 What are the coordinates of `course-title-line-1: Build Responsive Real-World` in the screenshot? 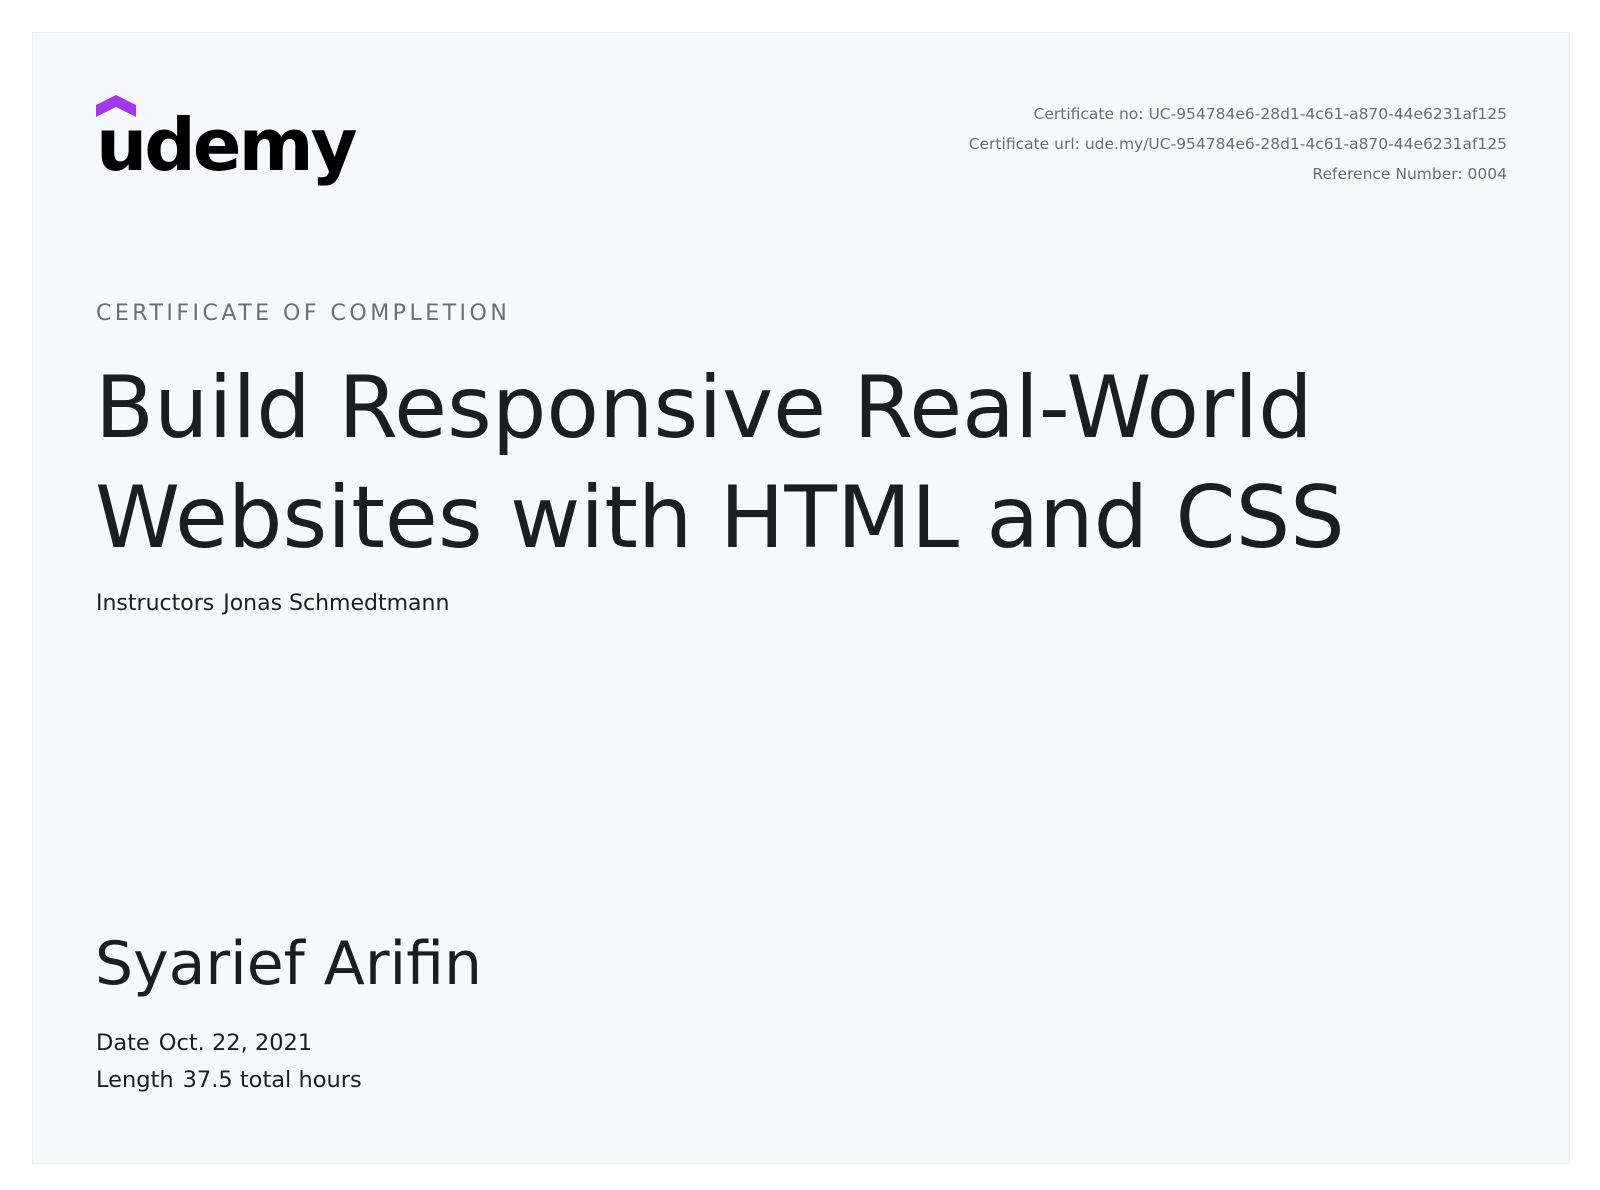 It's located at (704, 408).